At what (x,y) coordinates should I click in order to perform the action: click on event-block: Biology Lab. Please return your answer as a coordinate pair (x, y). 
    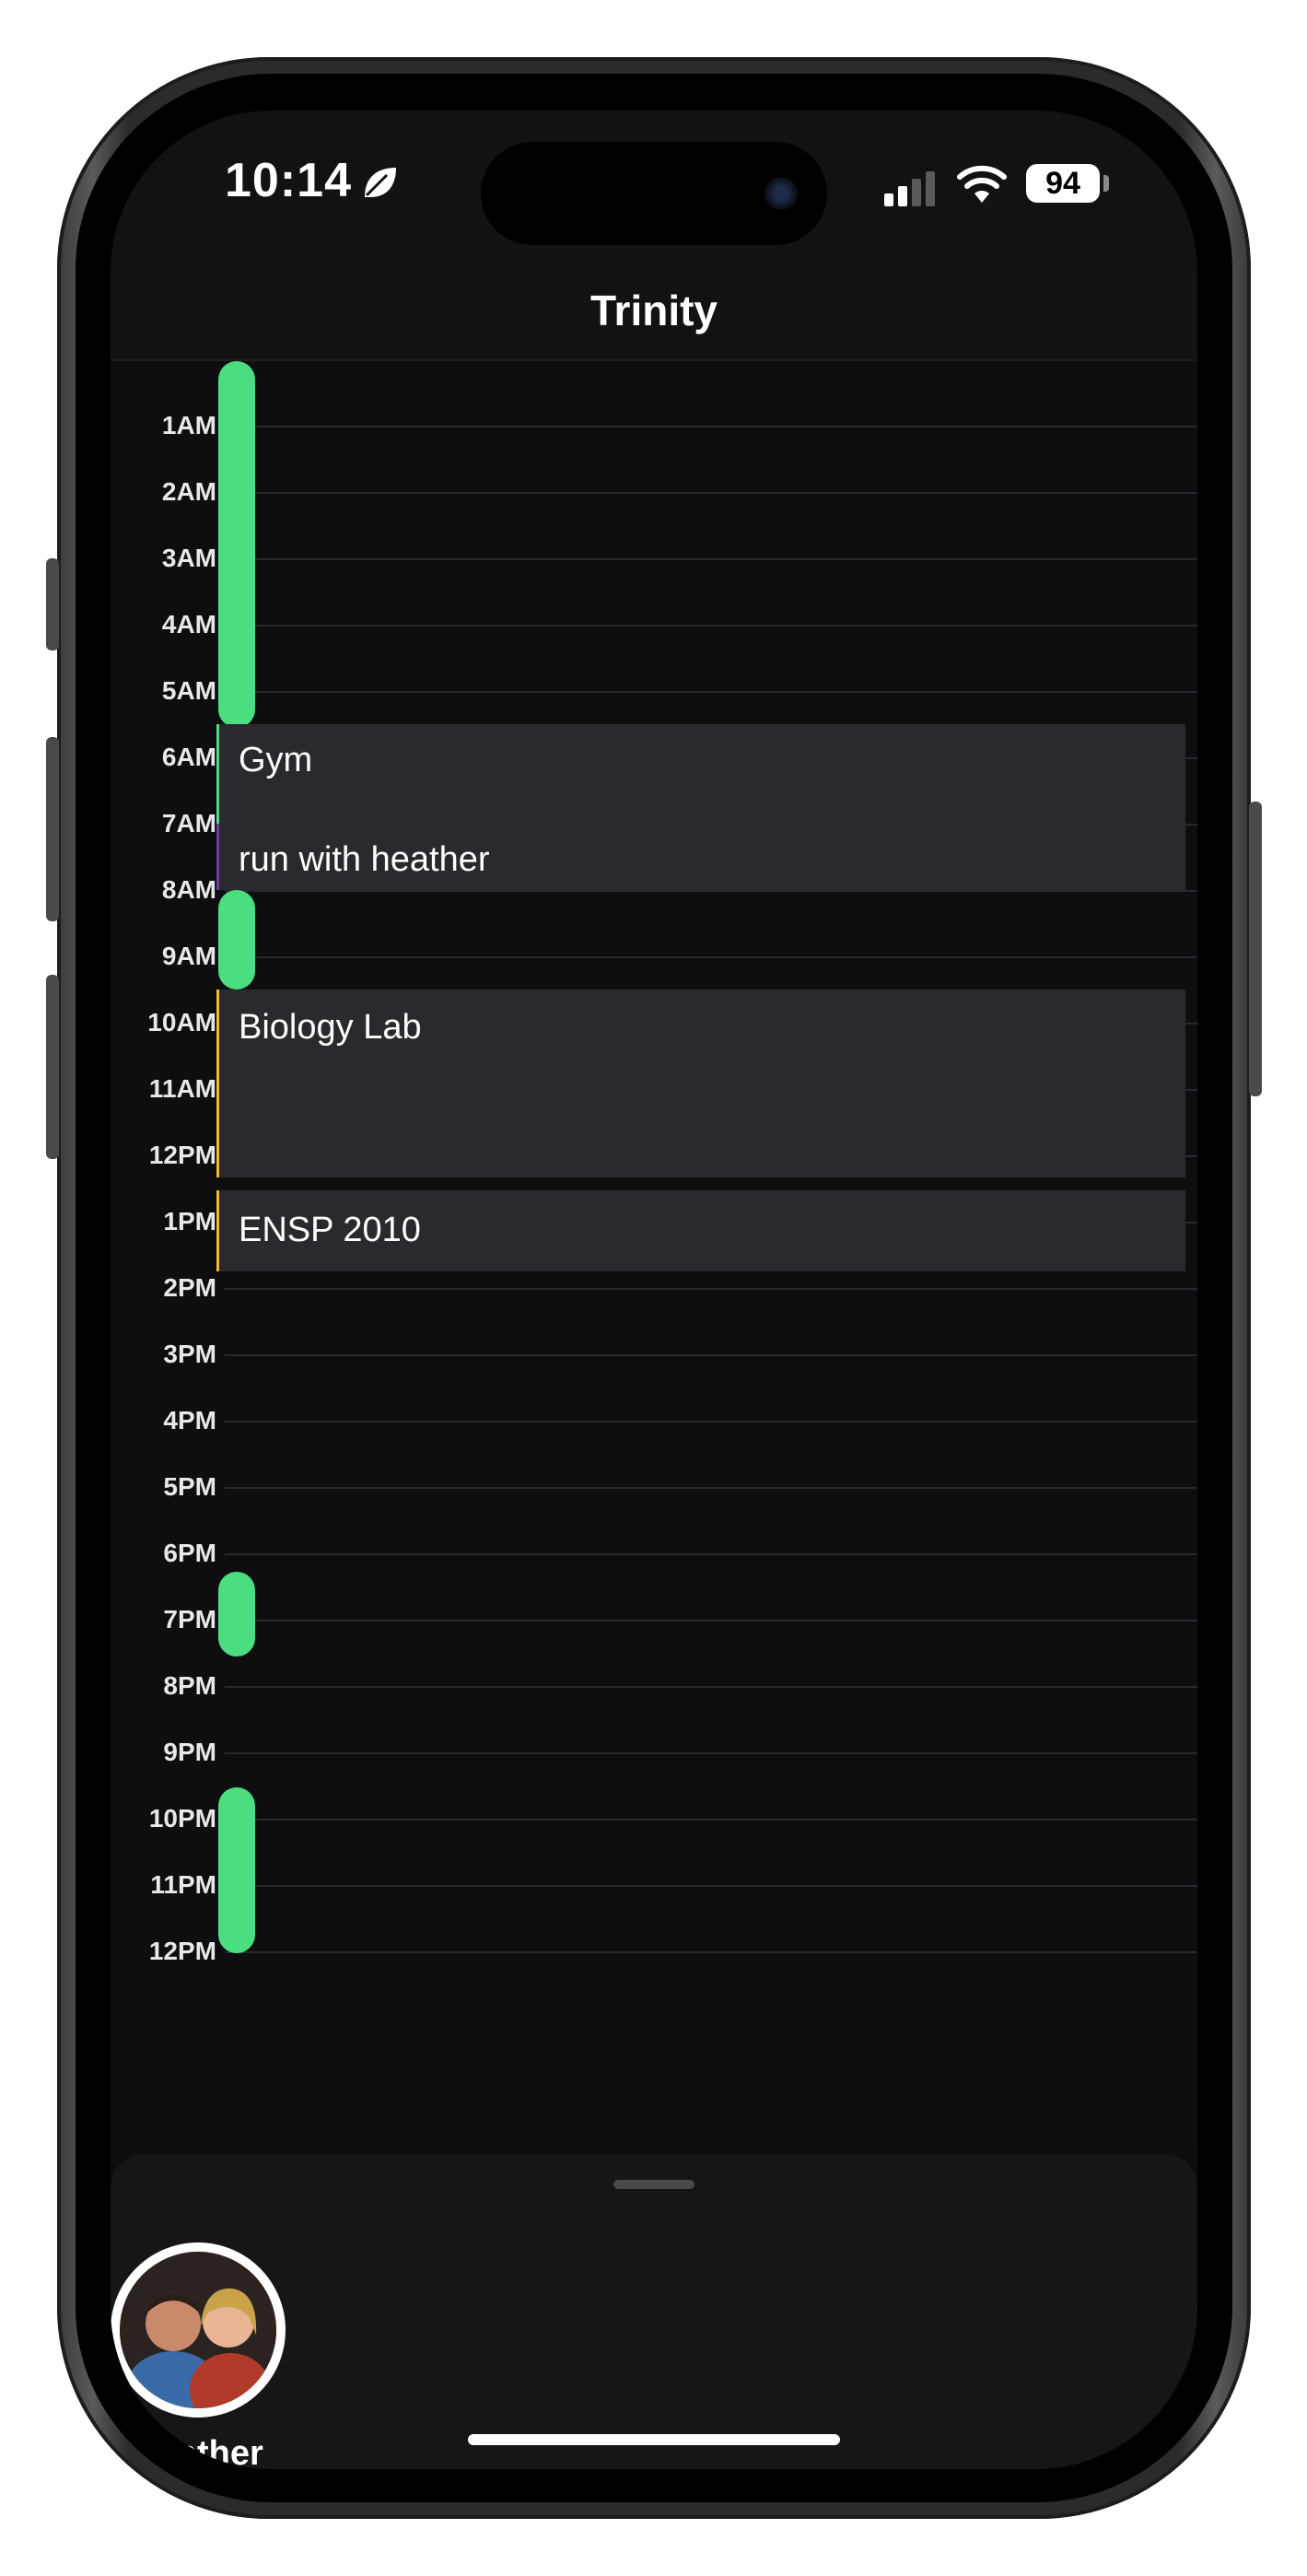
    Looking at the image, I should click on (700, 1083).